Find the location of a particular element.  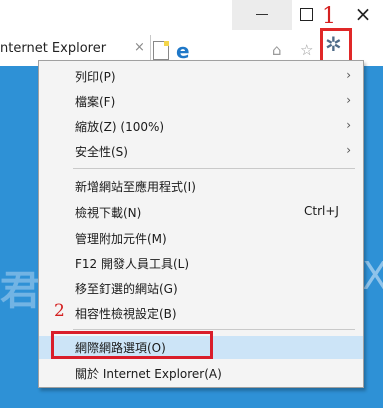

close-window-button: × is located at coordinates (363, 15).